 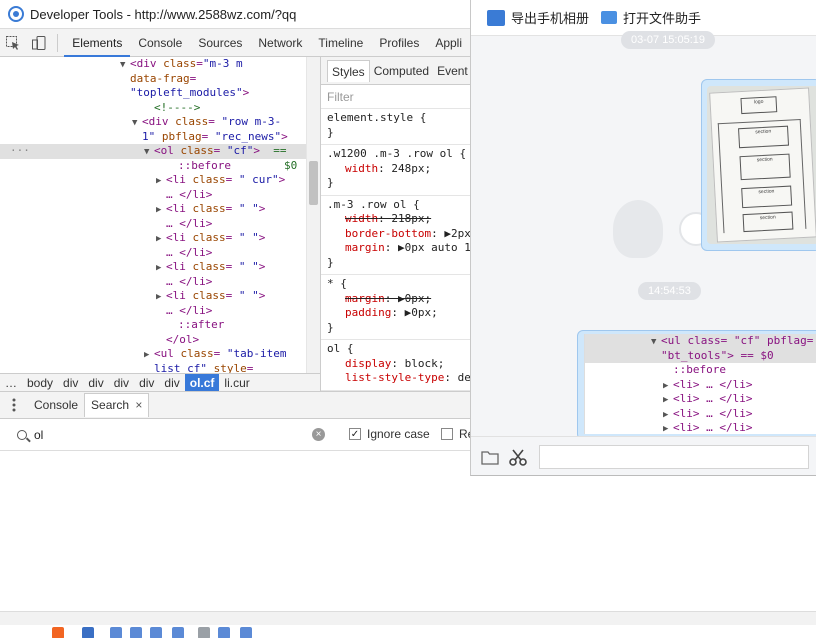 I want to click on dom-line: ::before $0, so click(x=153, y=166).